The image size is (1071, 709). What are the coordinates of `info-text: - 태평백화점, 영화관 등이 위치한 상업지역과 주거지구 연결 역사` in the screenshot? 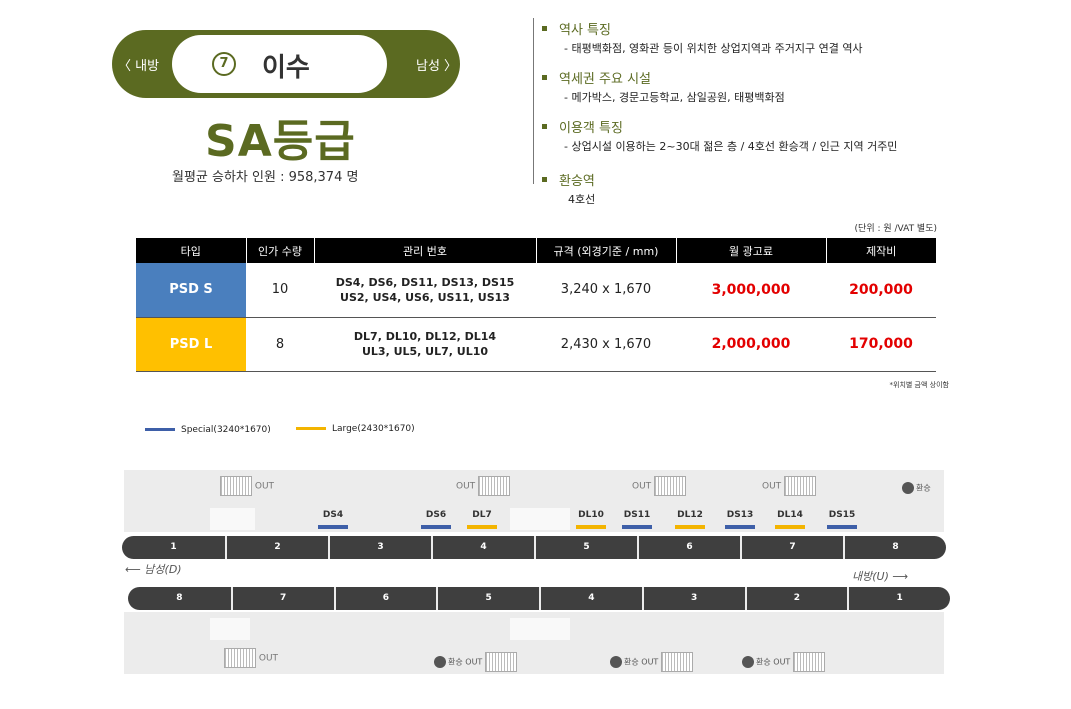 It's located at (713, 48).